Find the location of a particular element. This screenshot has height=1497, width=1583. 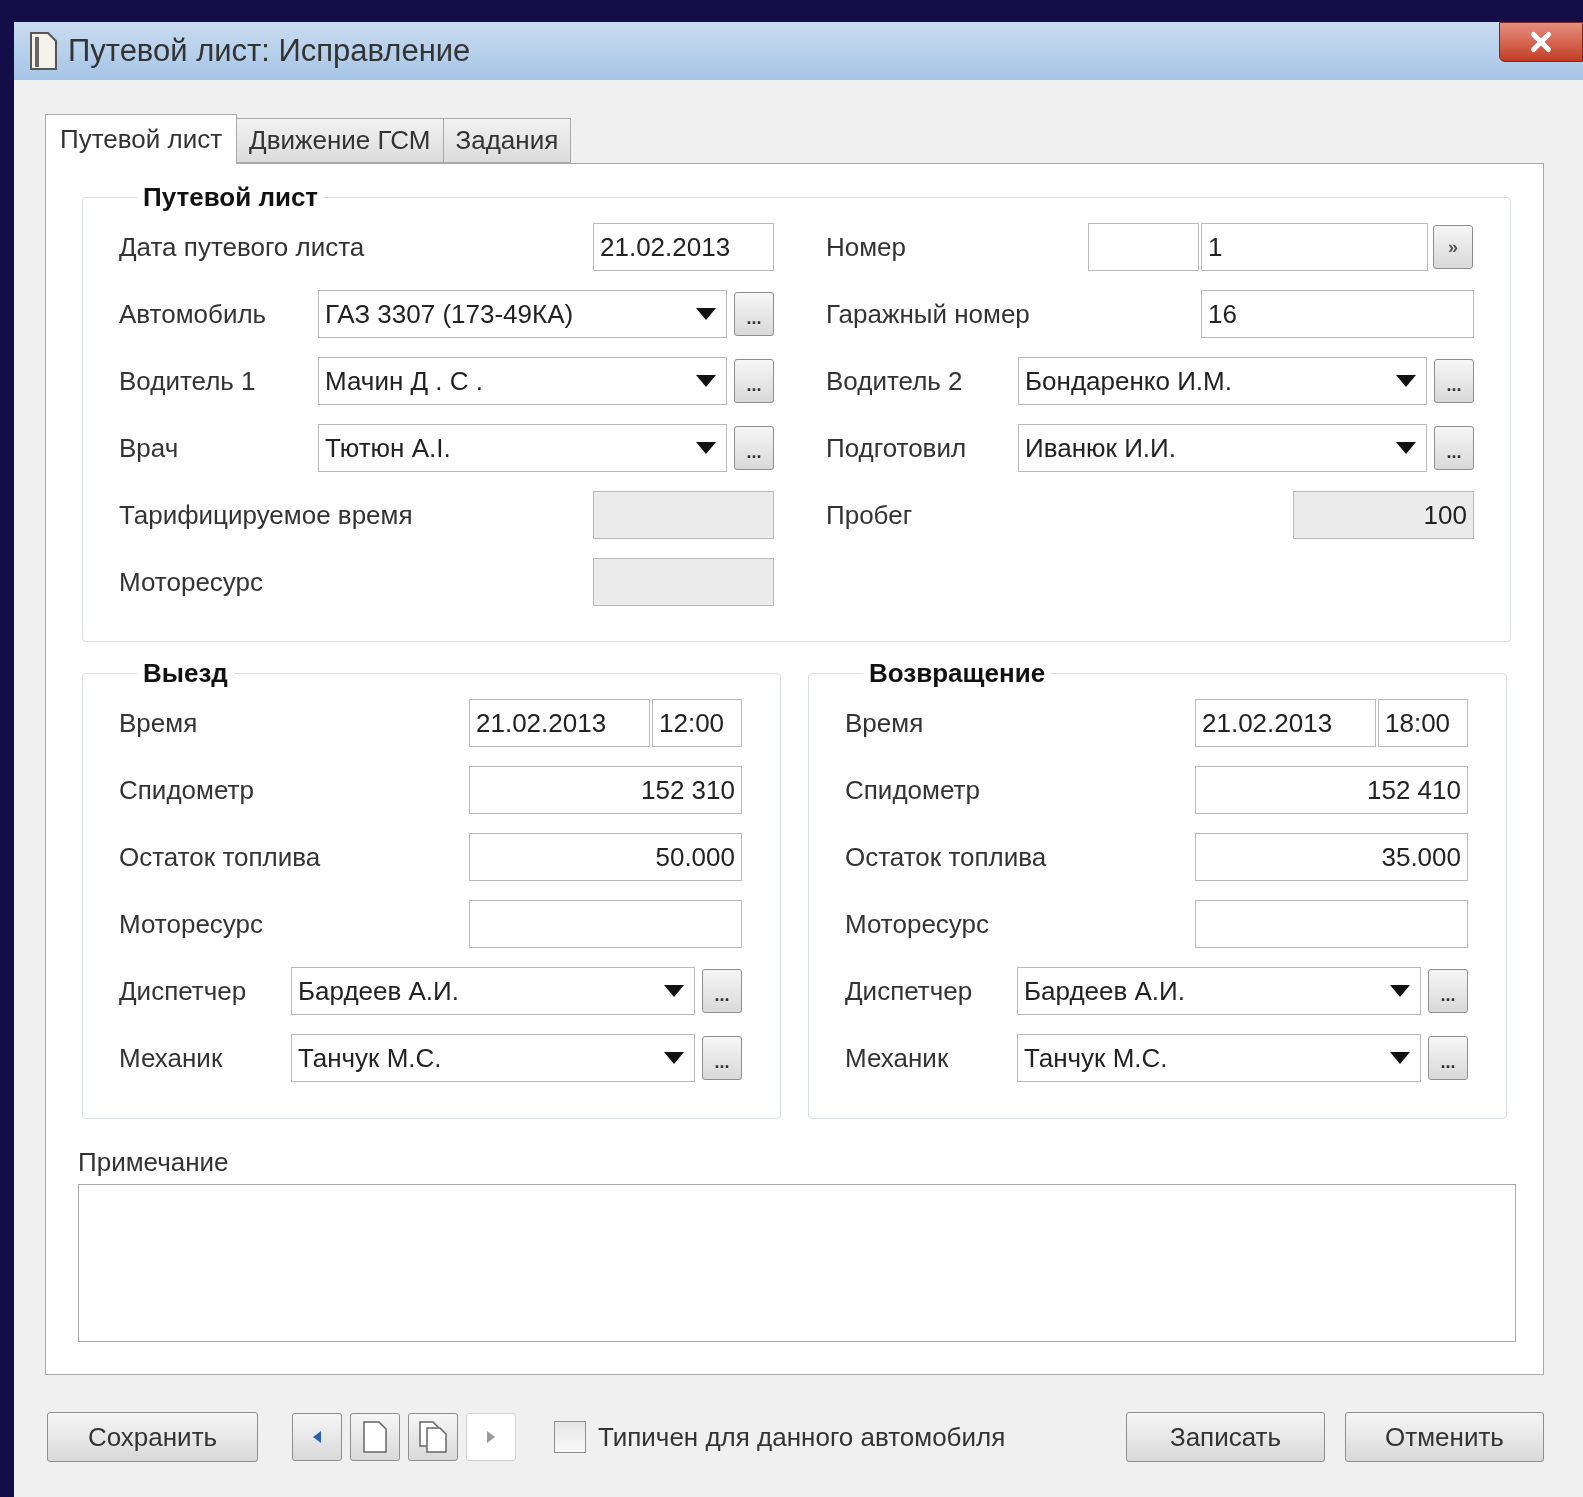

field-label: Автомобиль is located at coordinates (193, 314).